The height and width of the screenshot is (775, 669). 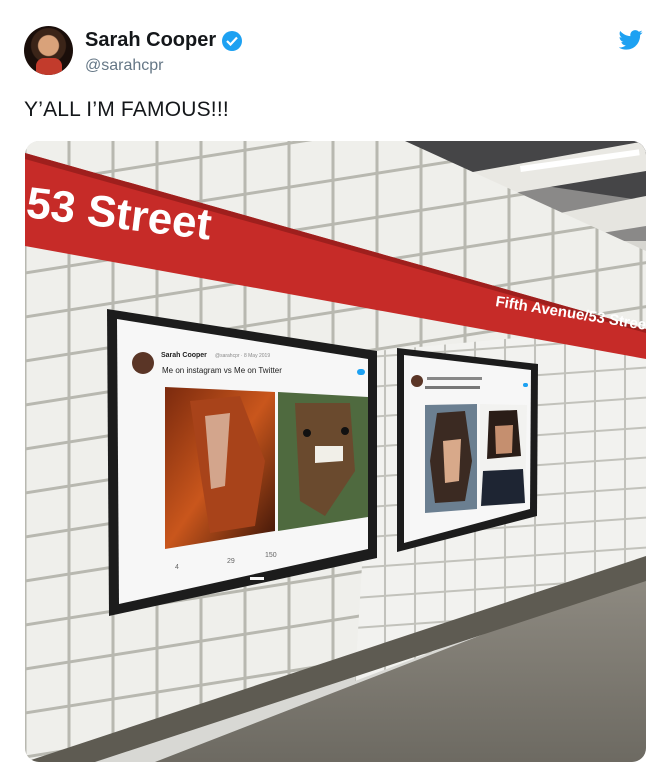 What do you see at coordinates (242, 356) in the screenshot?
I see `poster-handle-date: @sarahcpr · 8 May 2019` at bounding box center [242, 356].